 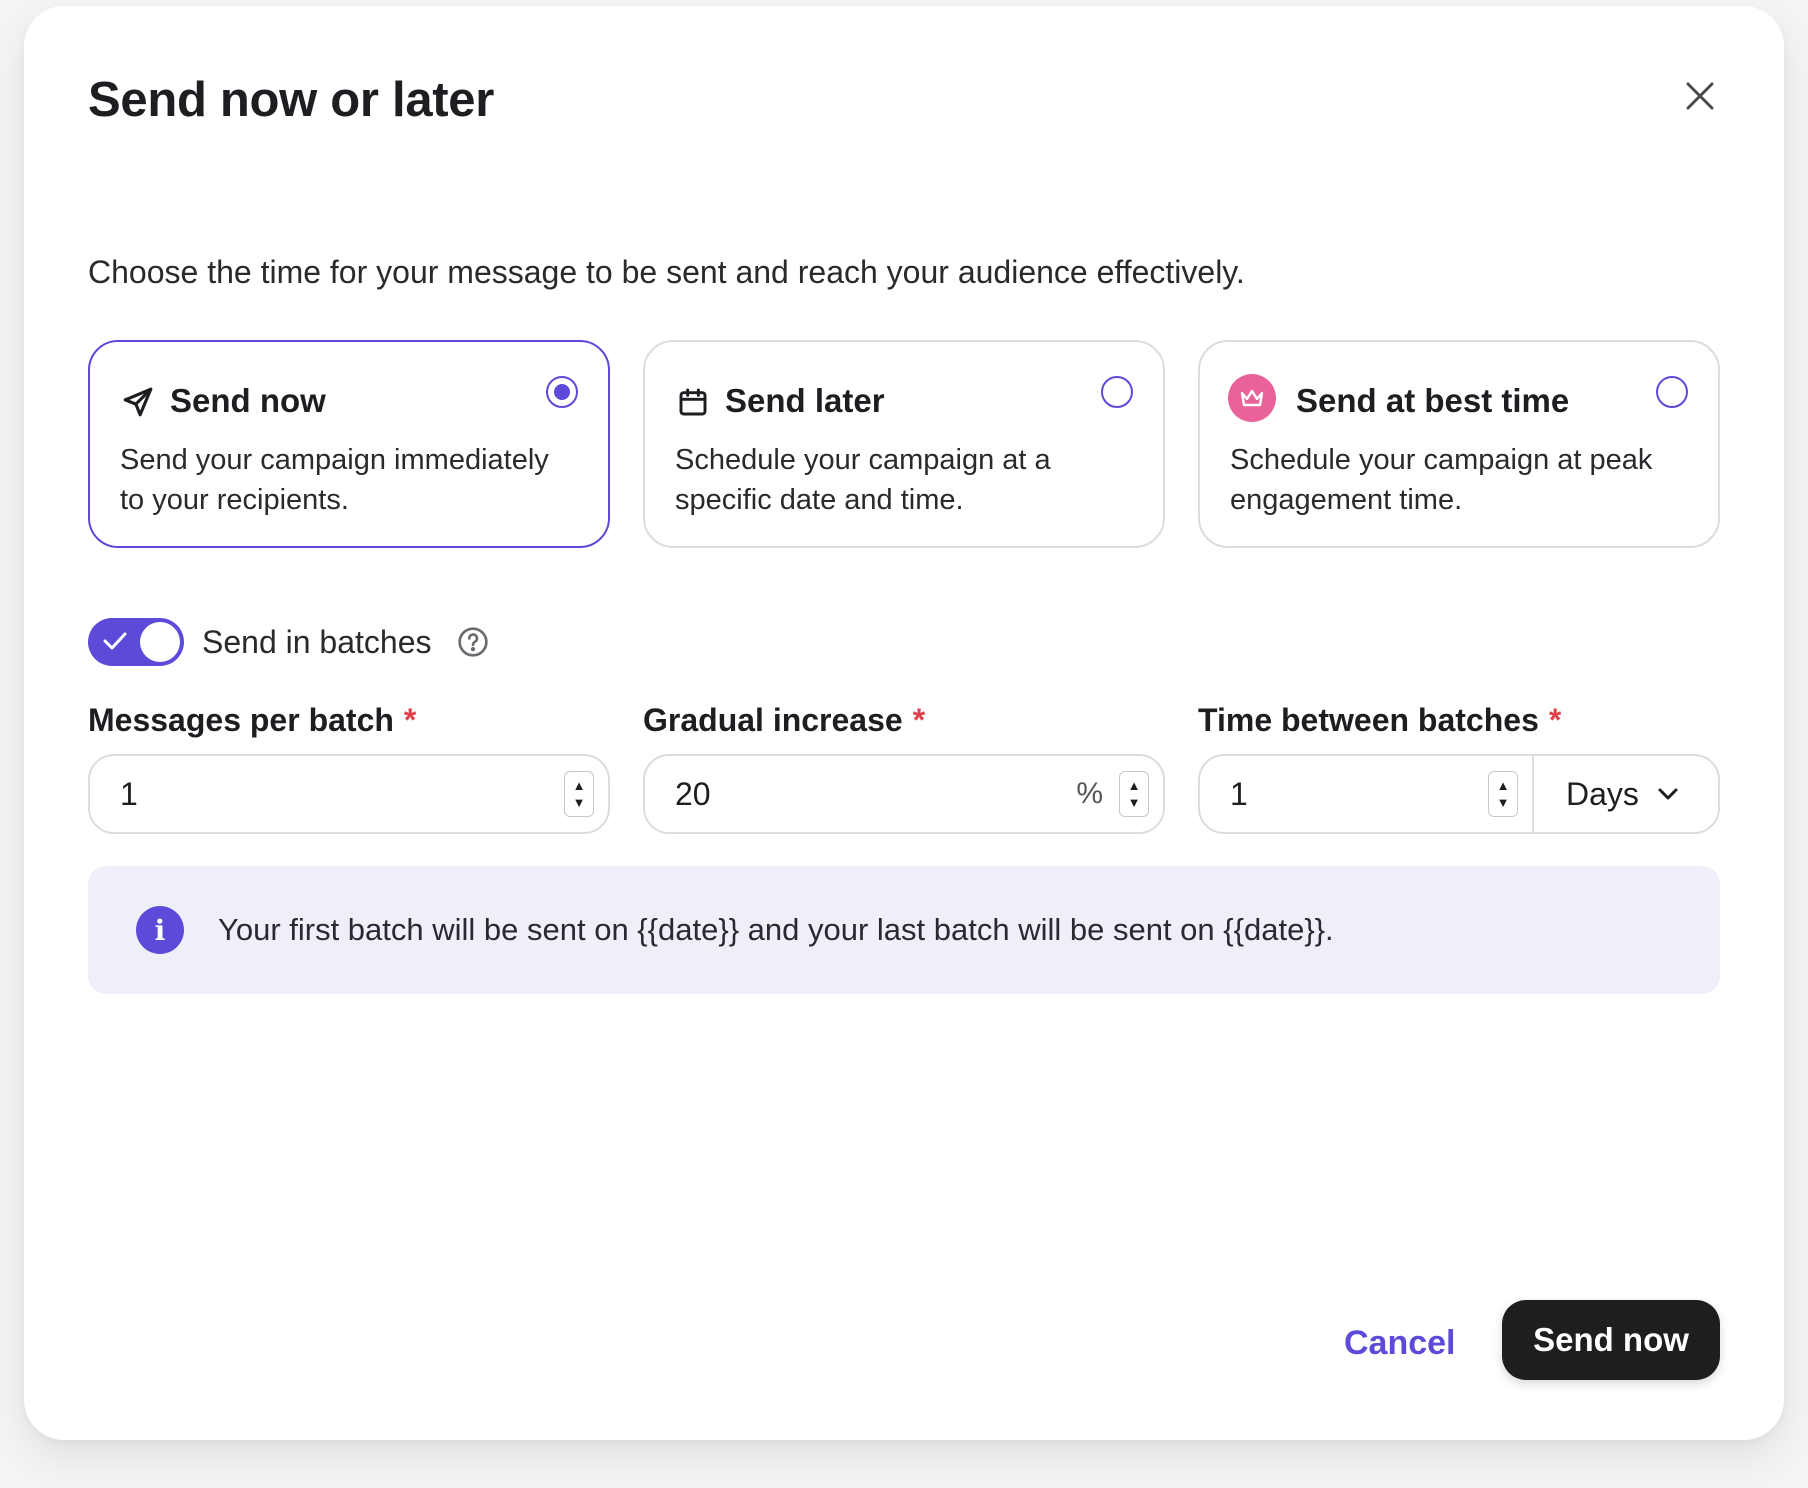 What do you see at coordinates (138, 402) in the screenshot?
I see `send-icon` at bounding box center [138, 402].